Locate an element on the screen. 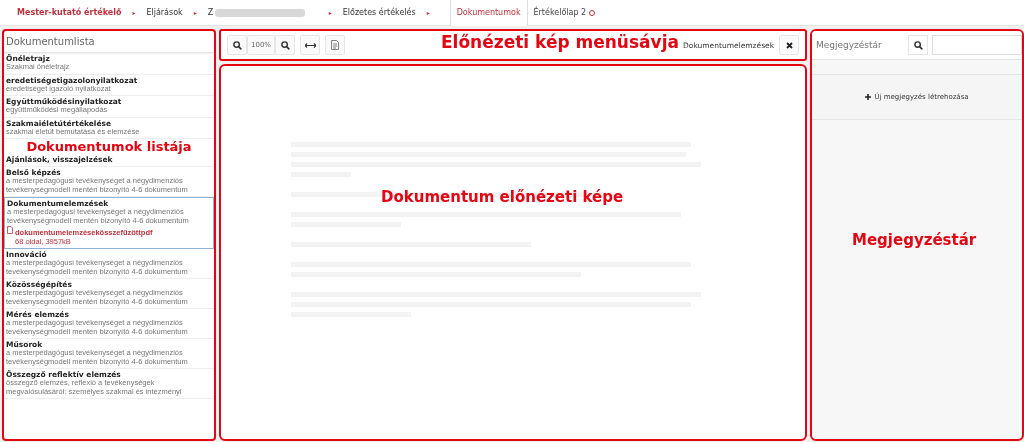  zoom-in-icon is located at coordinates (285, 45).